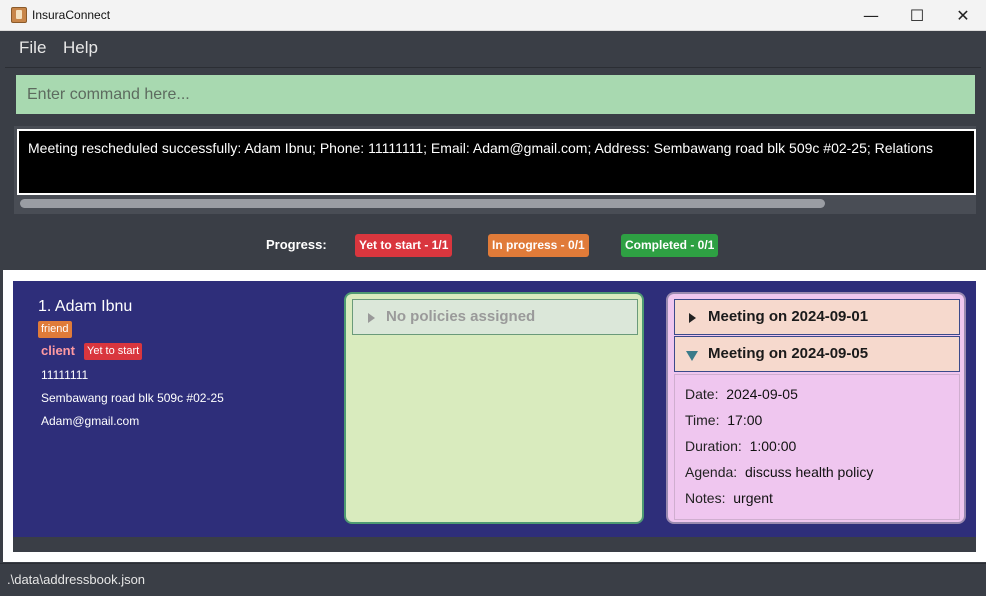  What do you see at coordinates (80, 48) in the screenshot?
I see `menu-help: Help` at bounding box center [80, 48].